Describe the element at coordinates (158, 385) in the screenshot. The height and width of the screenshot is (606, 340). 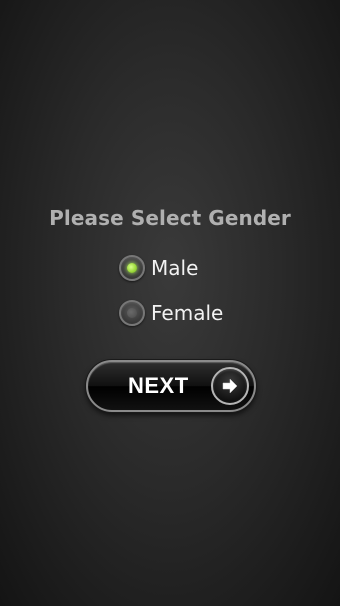
I see `next-button-label: NEXT` at that location.